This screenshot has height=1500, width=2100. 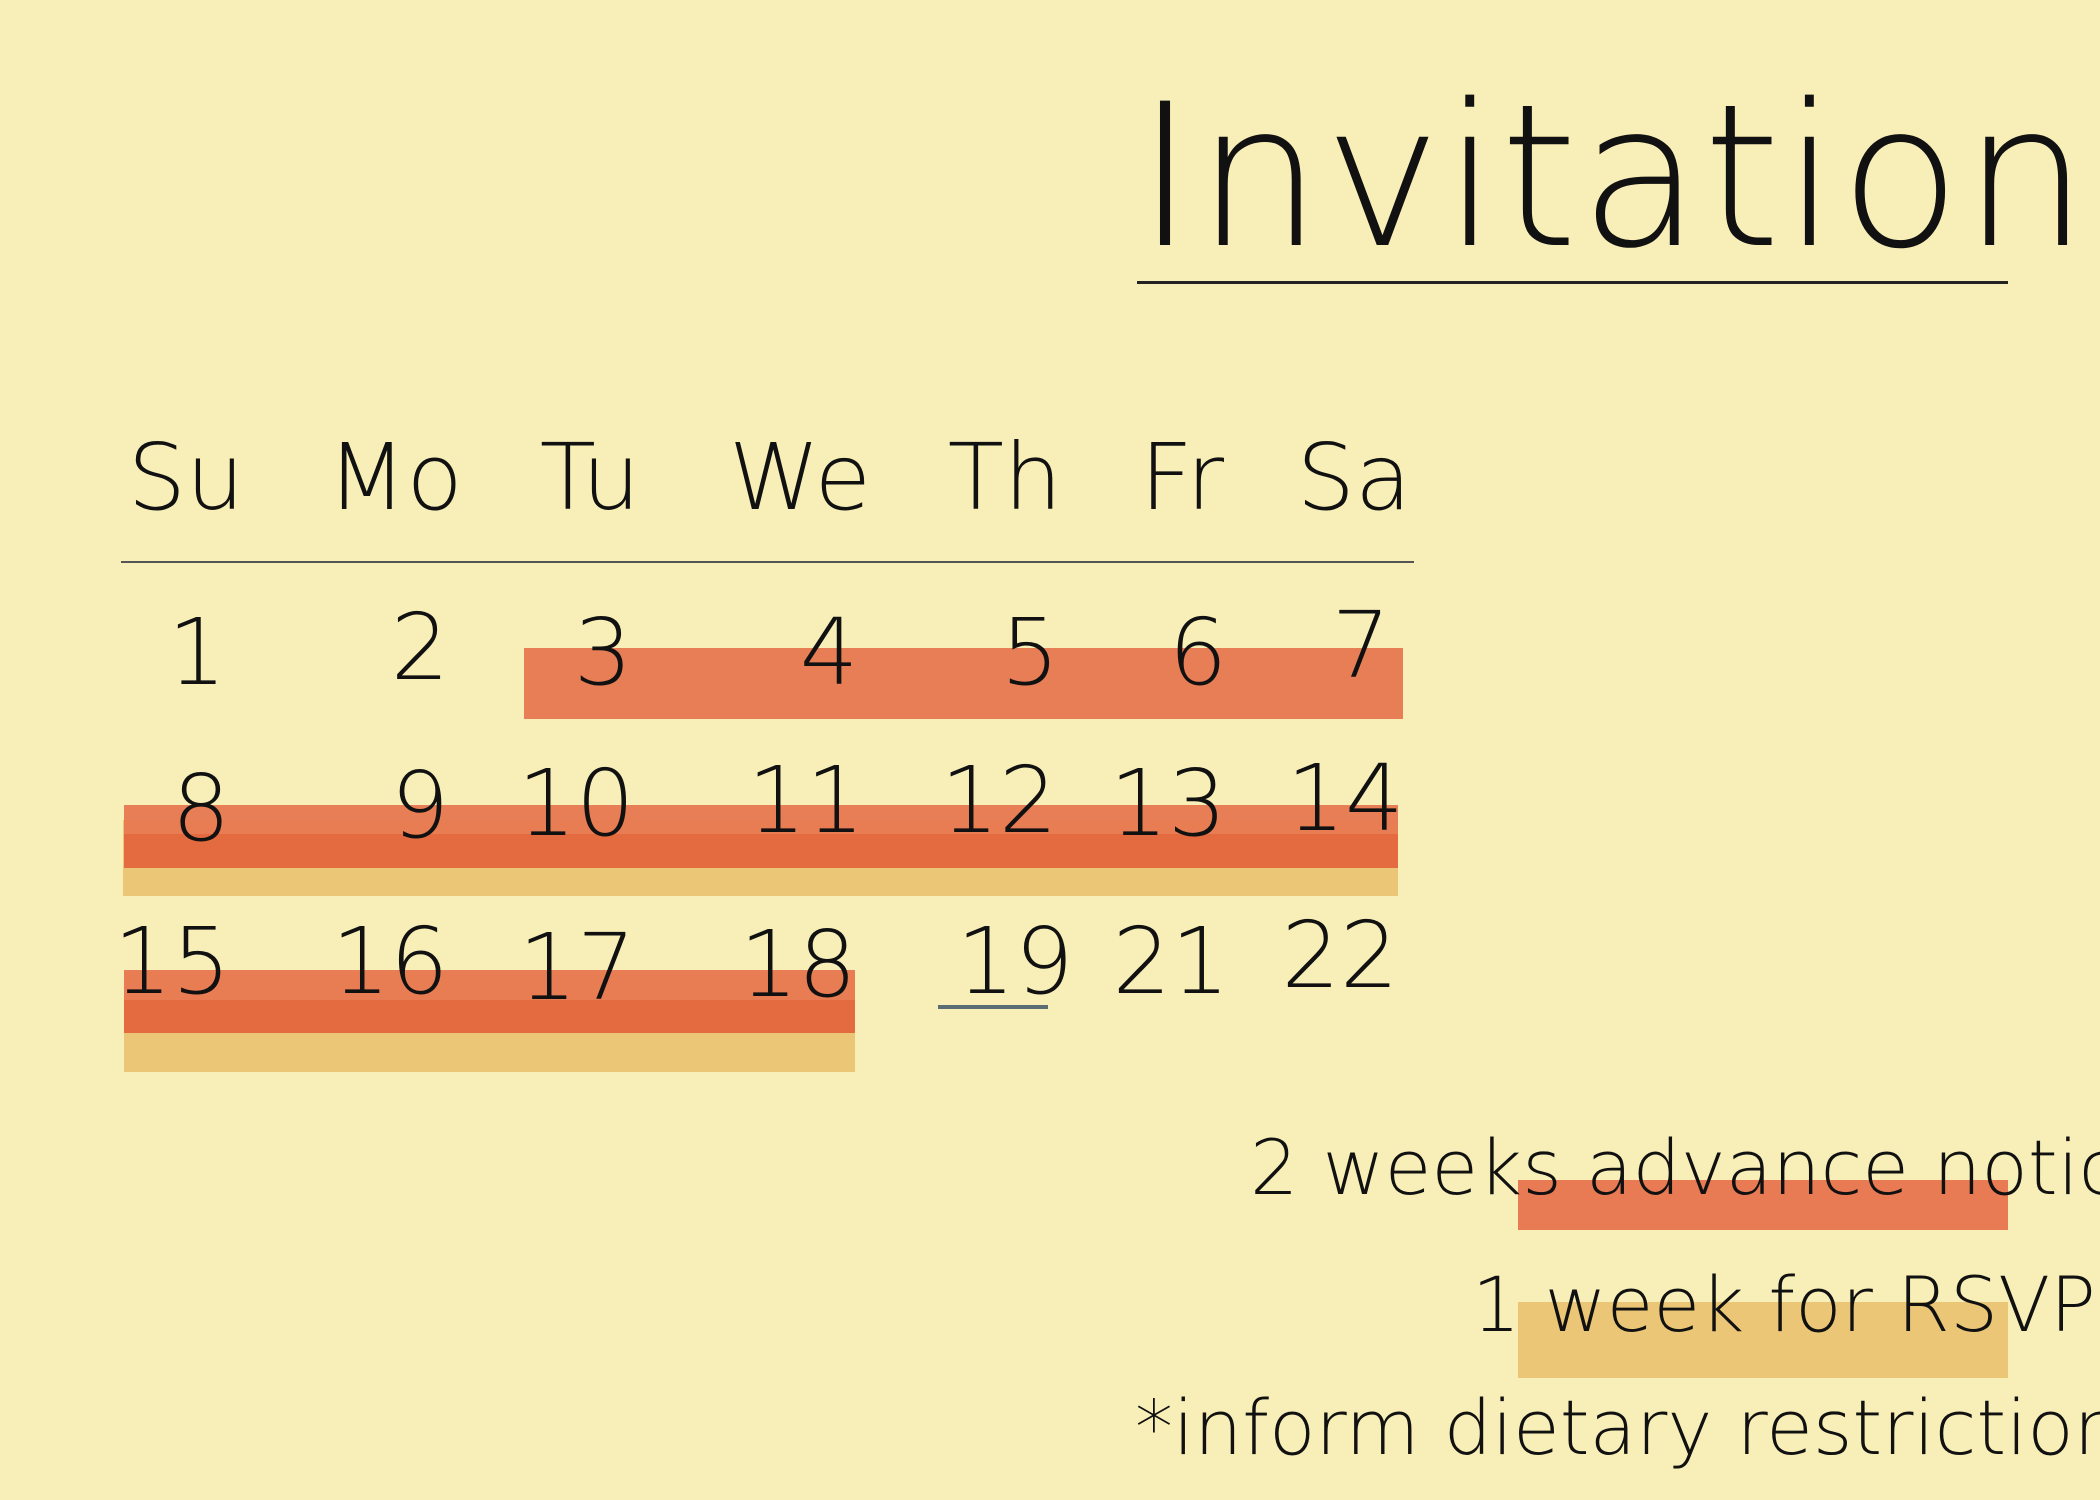 What do you see at coordinates (1198, 652) in the screenshot?
I see `calendar-day-6: 6` at bounding box center [1198, 652].